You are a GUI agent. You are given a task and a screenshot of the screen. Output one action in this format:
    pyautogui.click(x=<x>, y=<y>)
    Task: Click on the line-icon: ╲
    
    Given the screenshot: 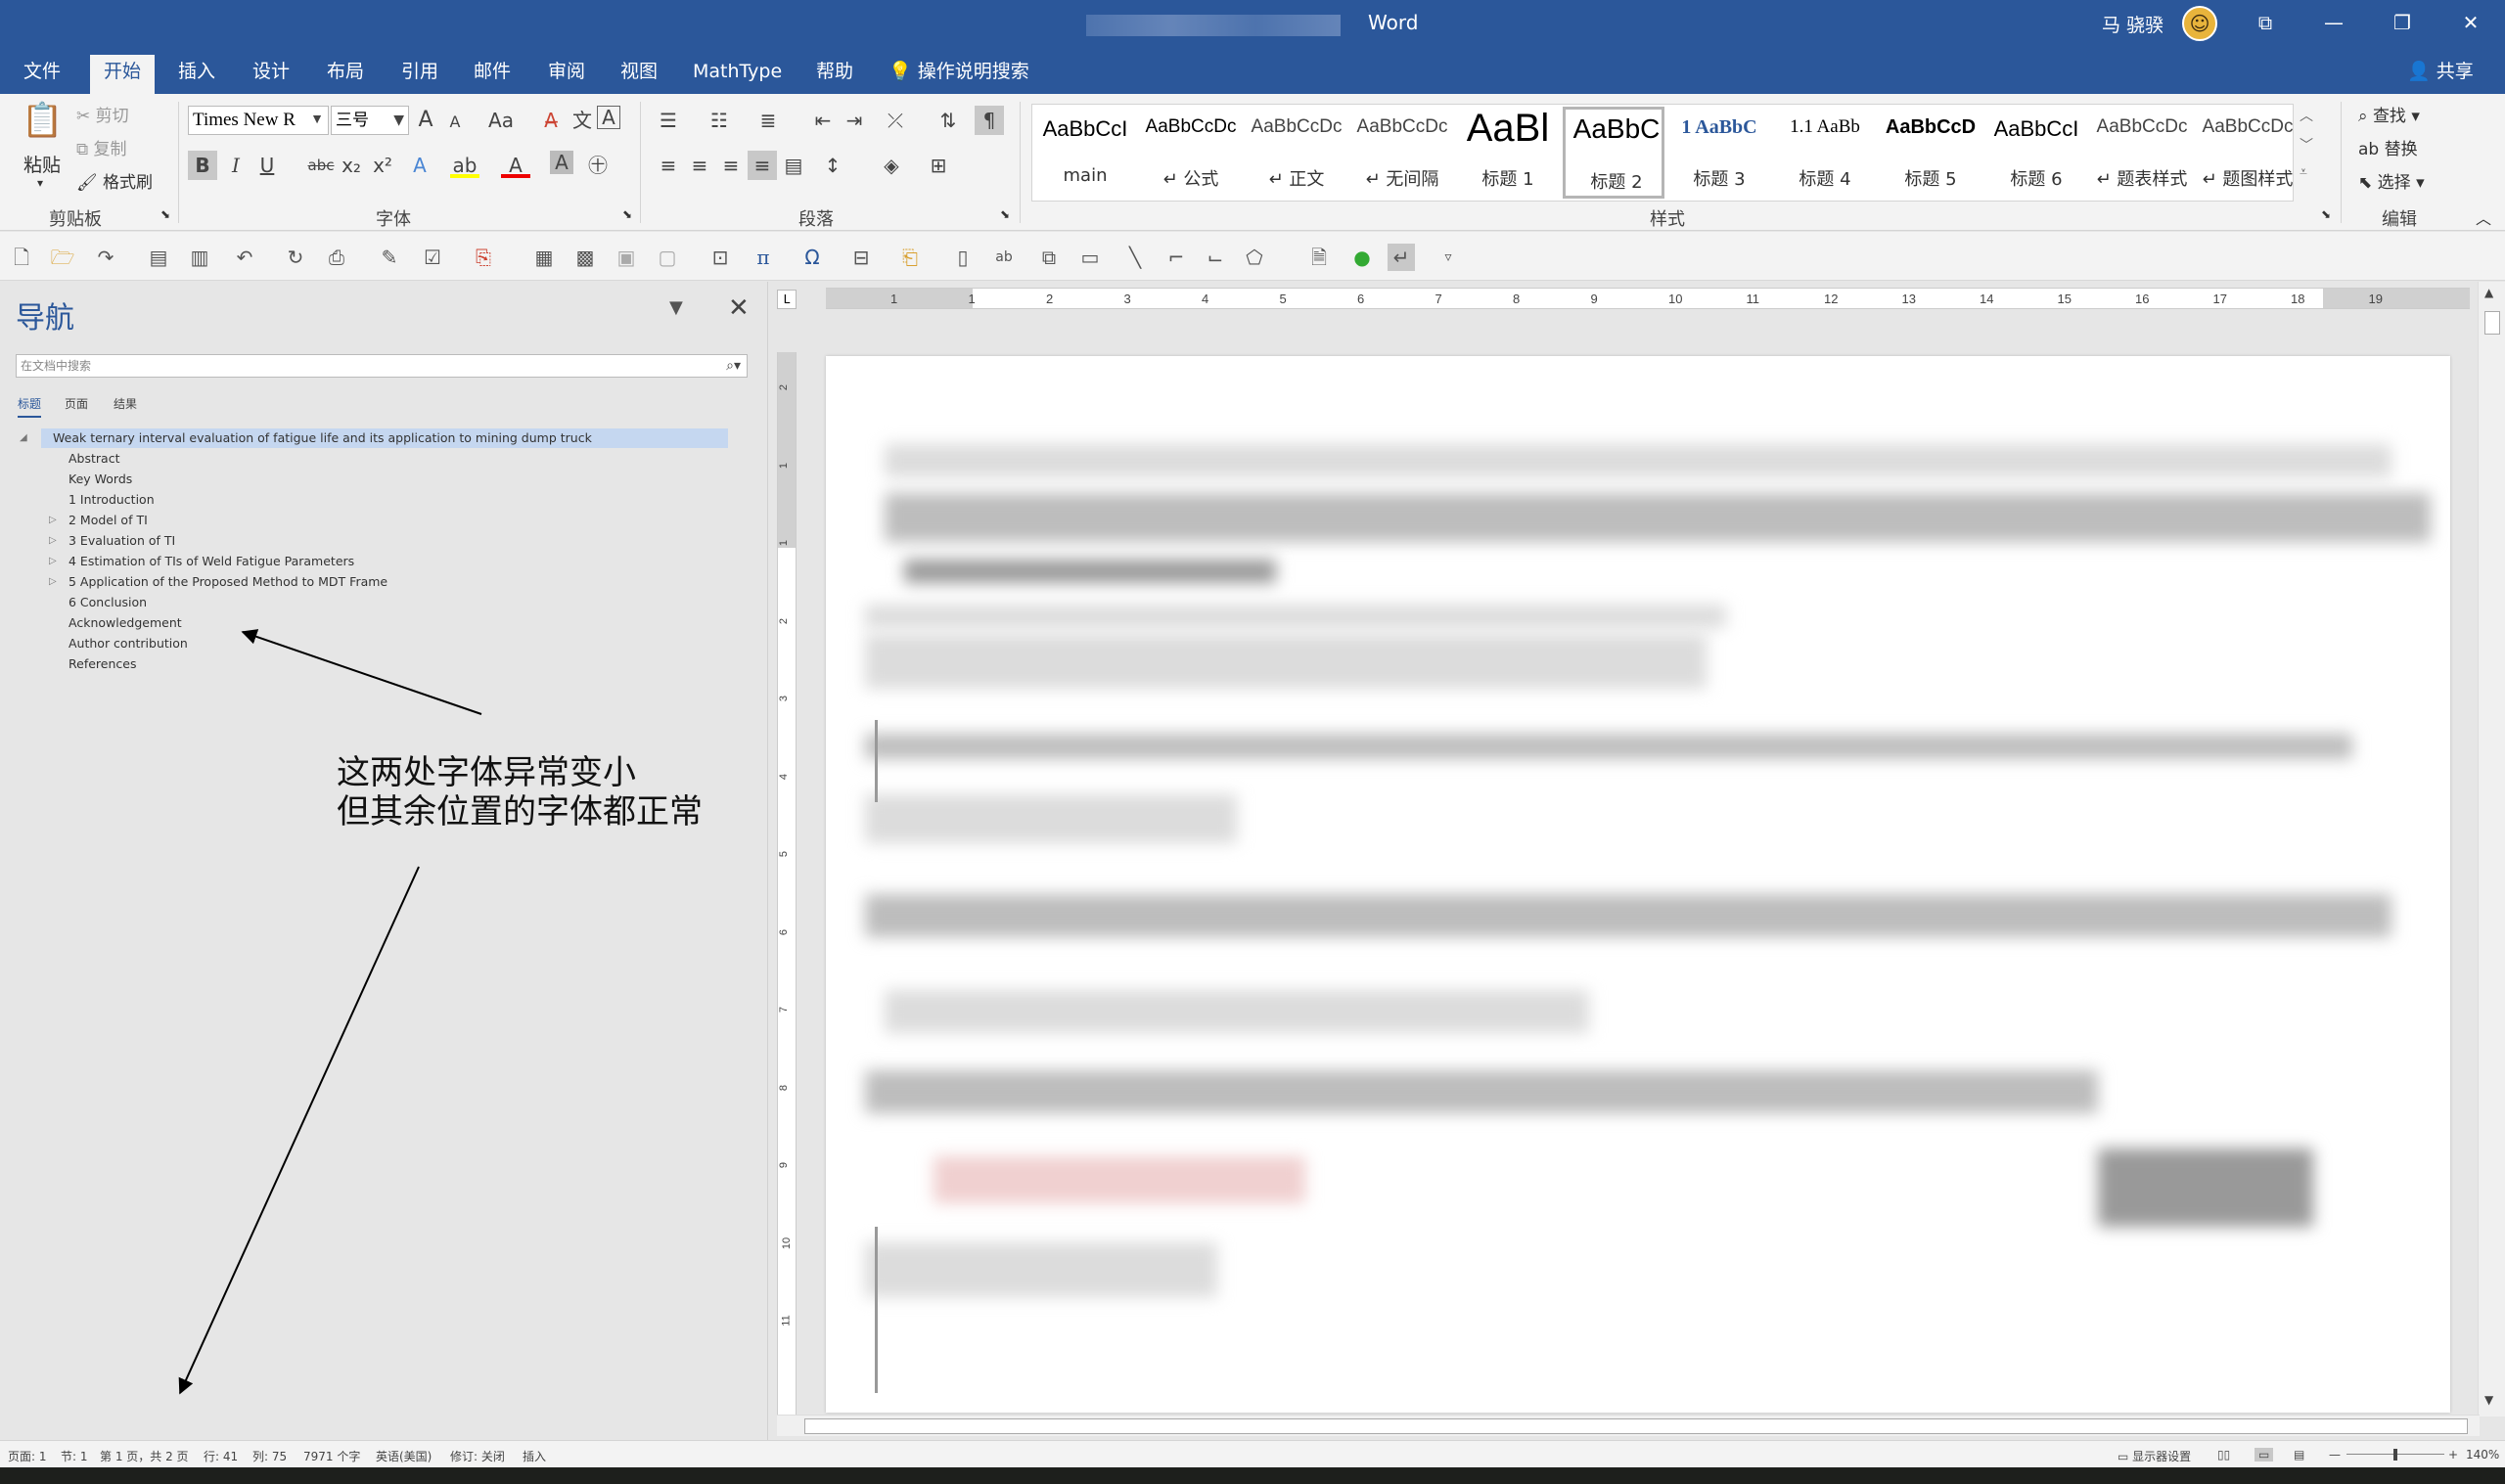 What is the action you would take?
    pyautogui.click(x=1135, y=257)
    